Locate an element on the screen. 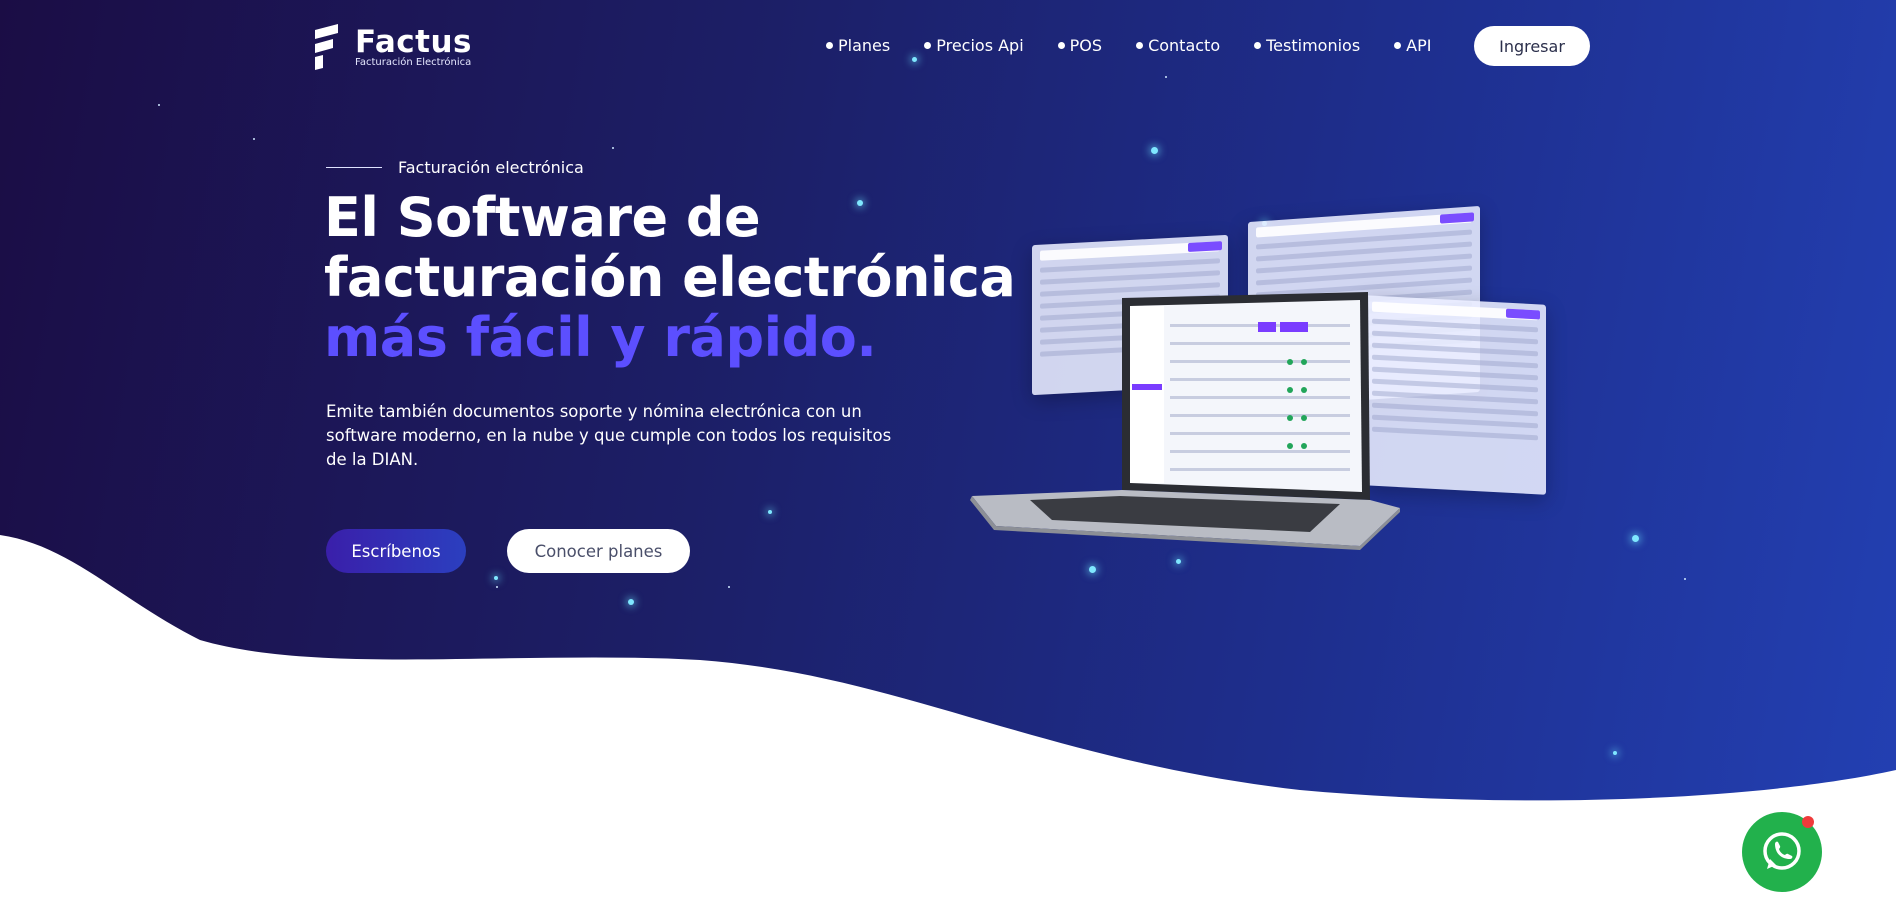  nav-item-contacto: Contacto is located at coordinates (1178, 45).